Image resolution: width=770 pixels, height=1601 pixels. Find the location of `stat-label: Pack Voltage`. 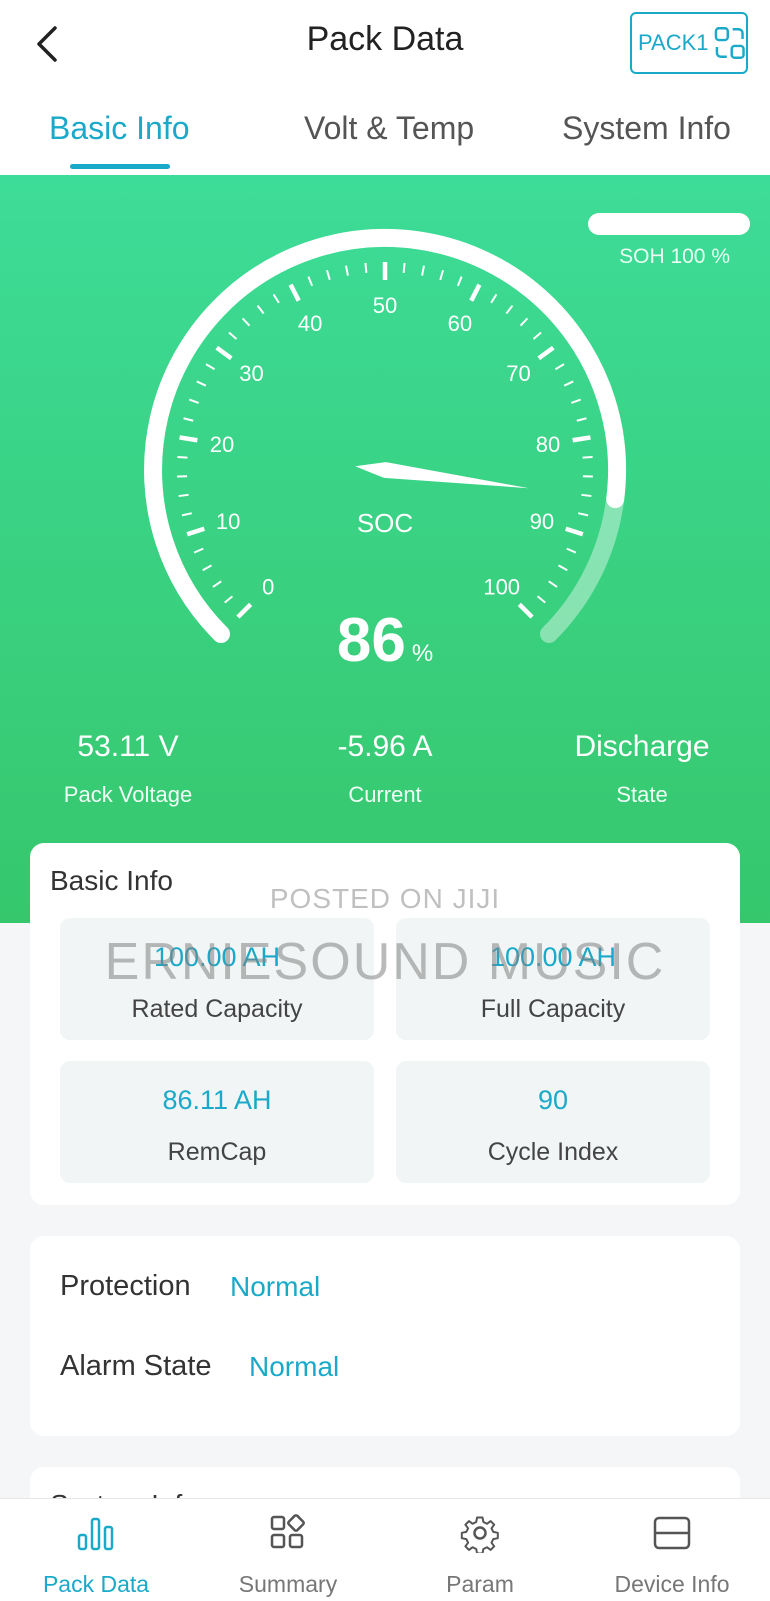

stat-label: Pack Voltage is located at coordinates (128, 795).